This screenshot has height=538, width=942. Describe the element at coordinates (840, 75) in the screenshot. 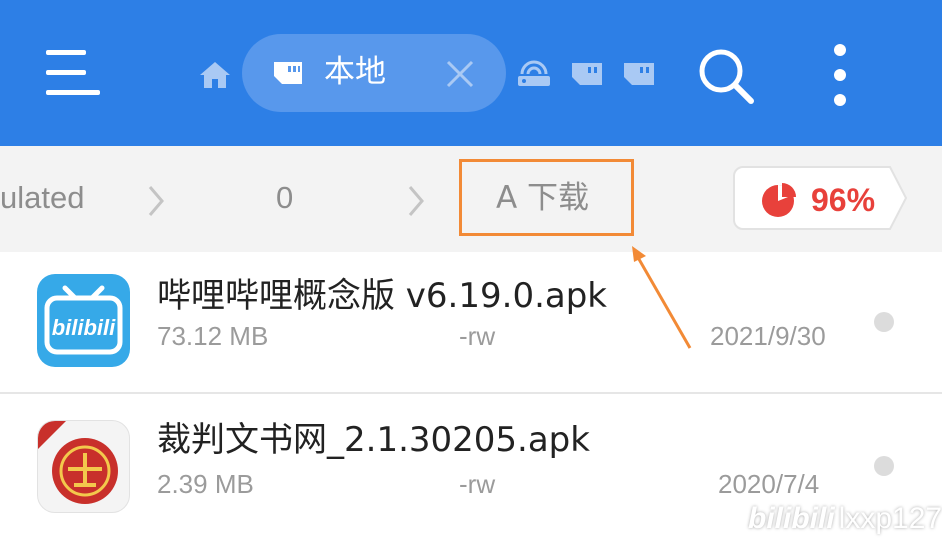

I see `more-vertical-icon` at that location.